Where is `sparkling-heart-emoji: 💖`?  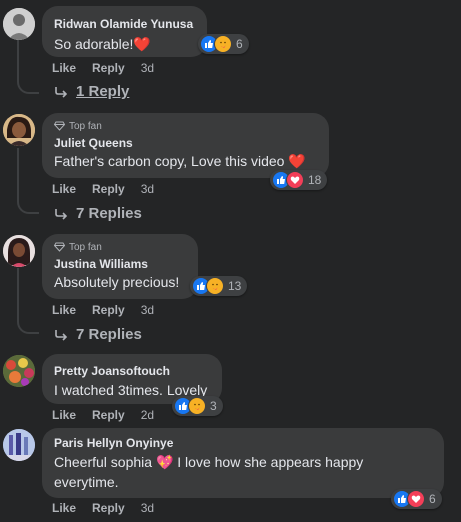 sparkling-heart-emoji: 💖 is located at coordinates (164, 462).